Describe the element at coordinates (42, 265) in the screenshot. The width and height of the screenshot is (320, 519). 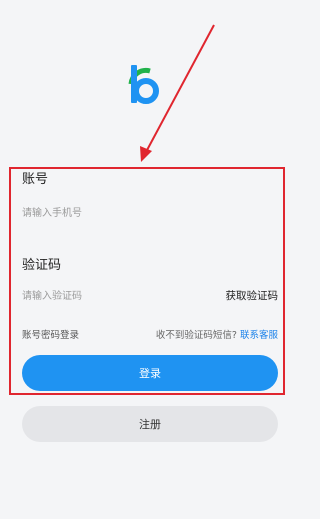
I see `code-label: 验证码` at that location.